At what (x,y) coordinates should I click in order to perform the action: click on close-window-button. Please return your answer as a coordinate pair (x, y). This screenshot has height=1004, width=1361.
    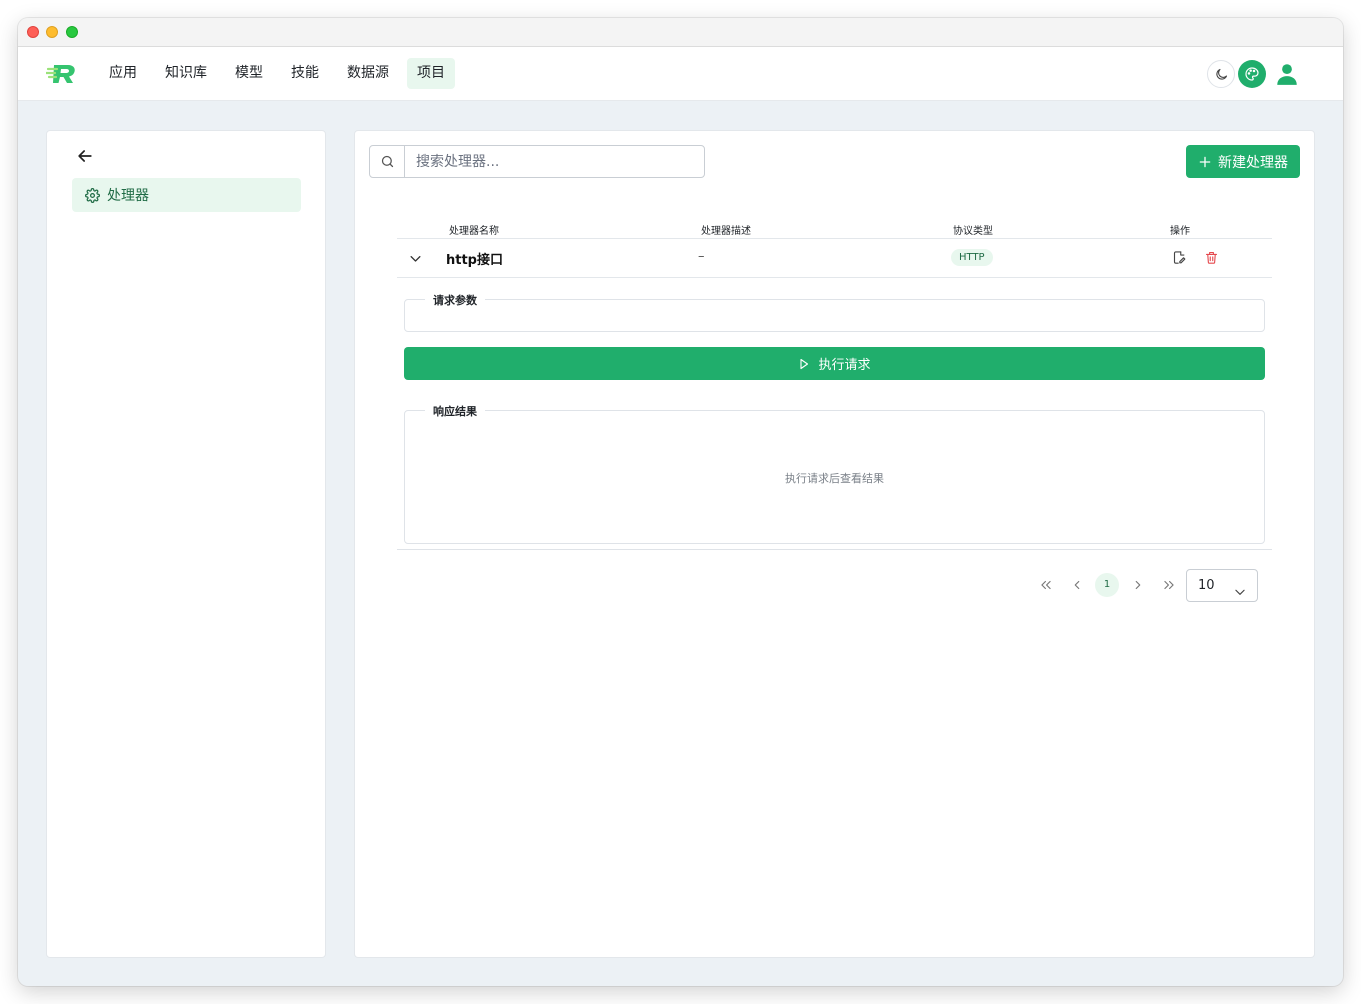
    Looking at the image, I should click on (33, 32).